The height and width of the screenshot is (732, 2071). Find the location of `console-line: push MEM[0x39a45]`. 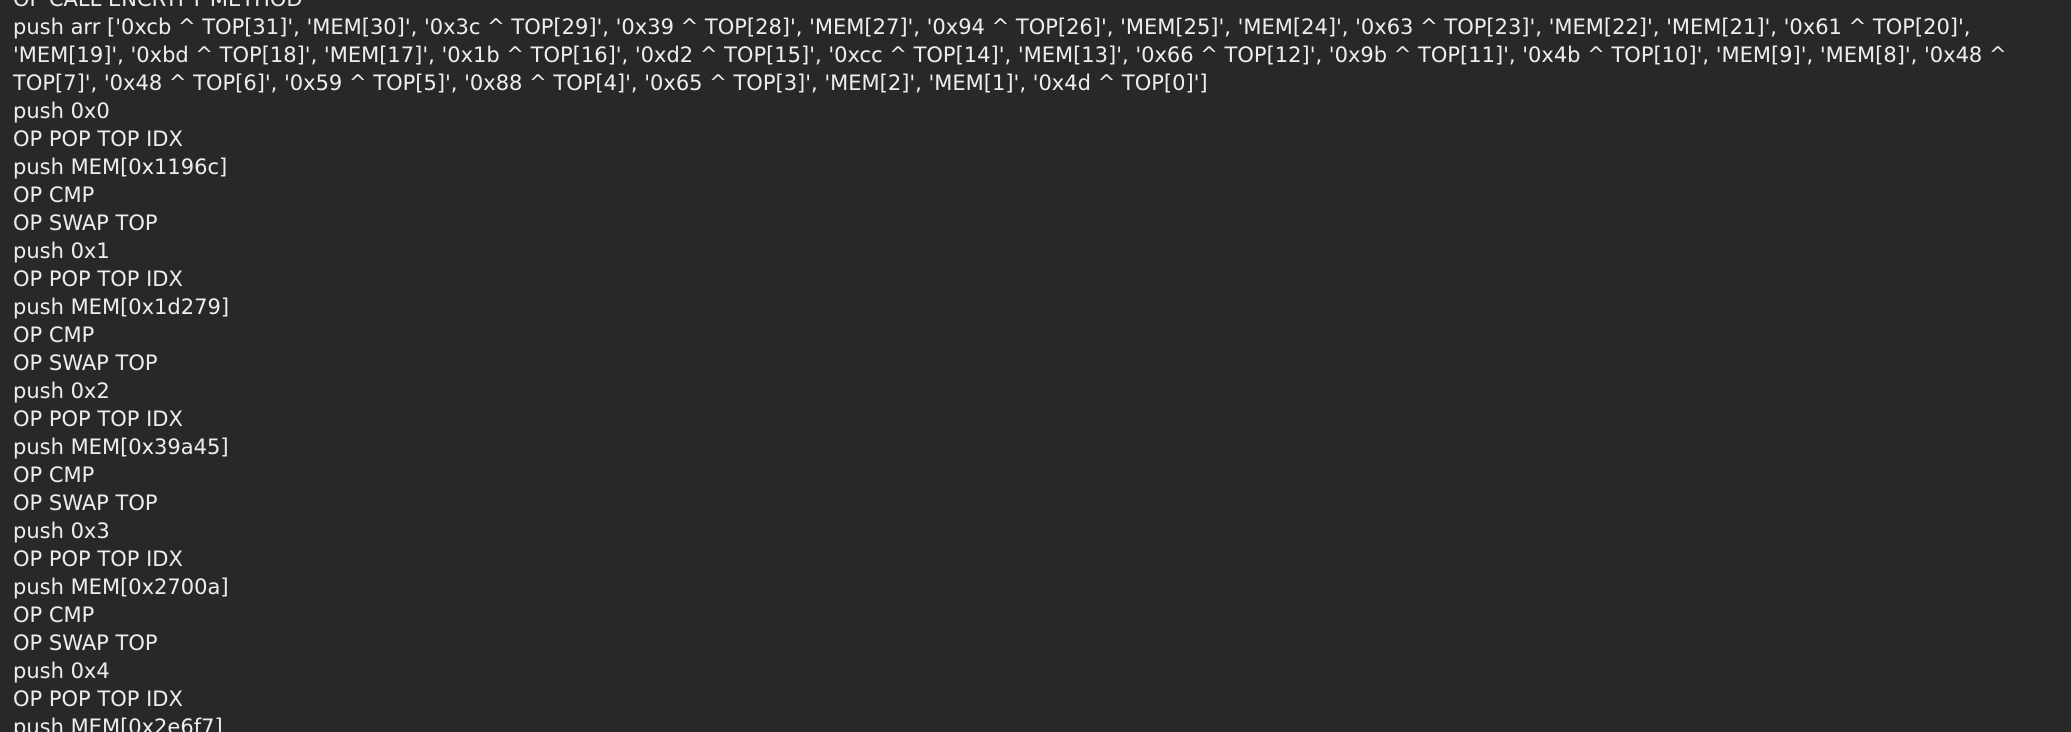

console-line: push MEM[0x39a45] is located at coordinates (121, 447).